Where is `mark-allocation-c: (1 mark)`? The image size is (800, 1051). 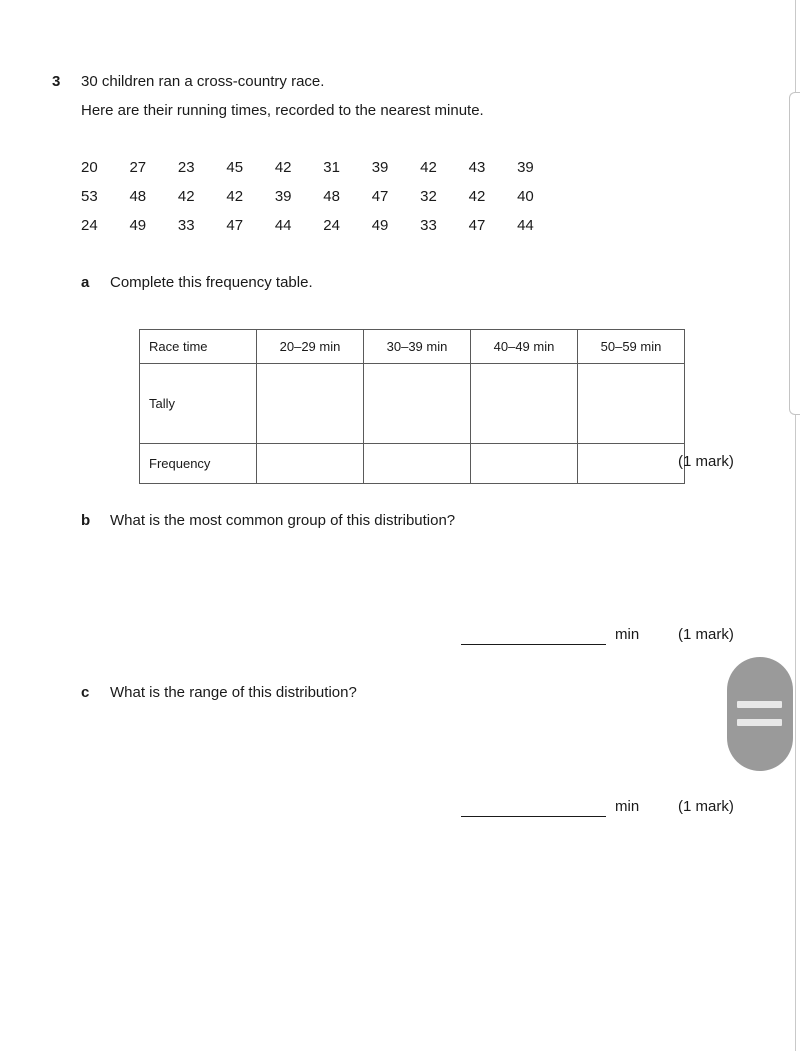 mark-allocation-c: (1 mark) is located at coordinates (706, 806).